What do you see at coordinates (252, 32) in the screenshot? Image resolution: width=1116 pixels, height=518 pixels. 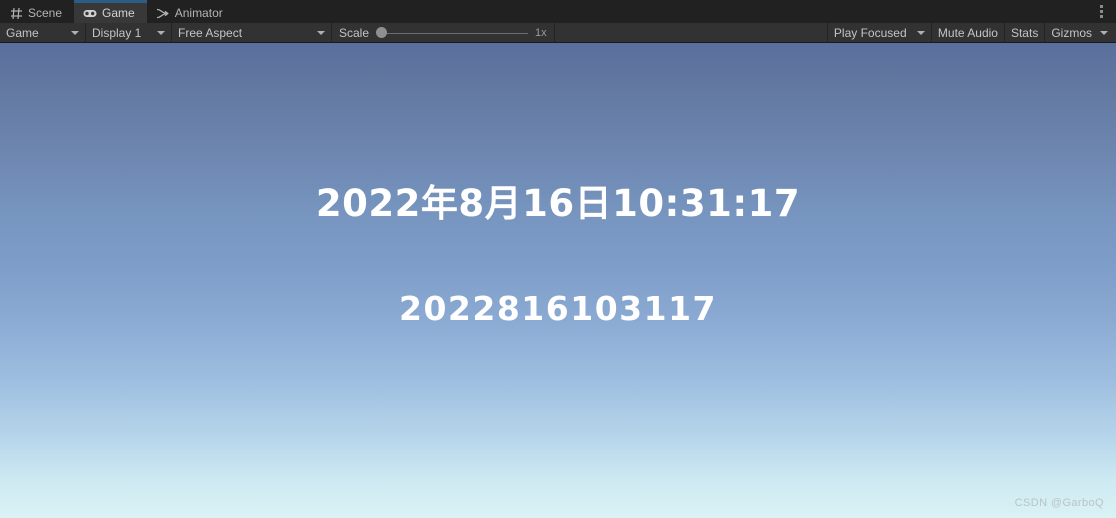 I see `aspect-ratio-dropdown: Free Aspect` at bounding box center [252, 32].